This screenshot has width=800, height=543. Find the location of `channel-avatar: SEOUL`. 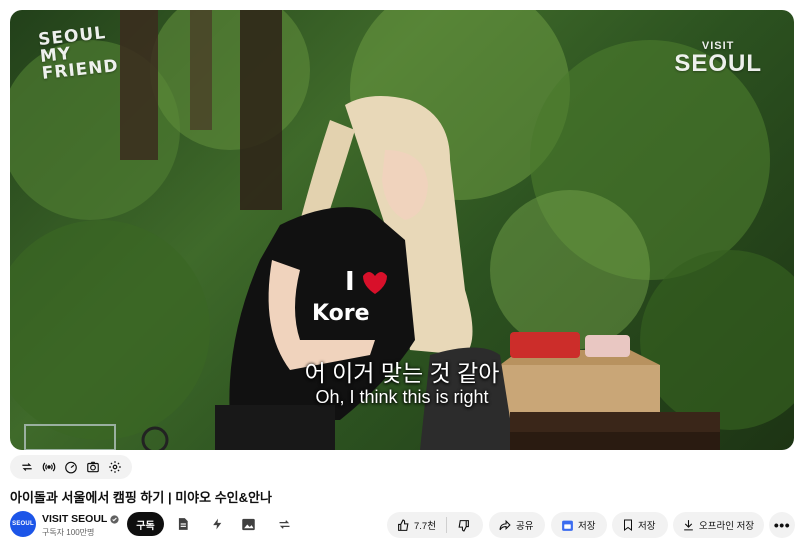

channel-avatar: SEOUL is located at coordinates (23, 524).